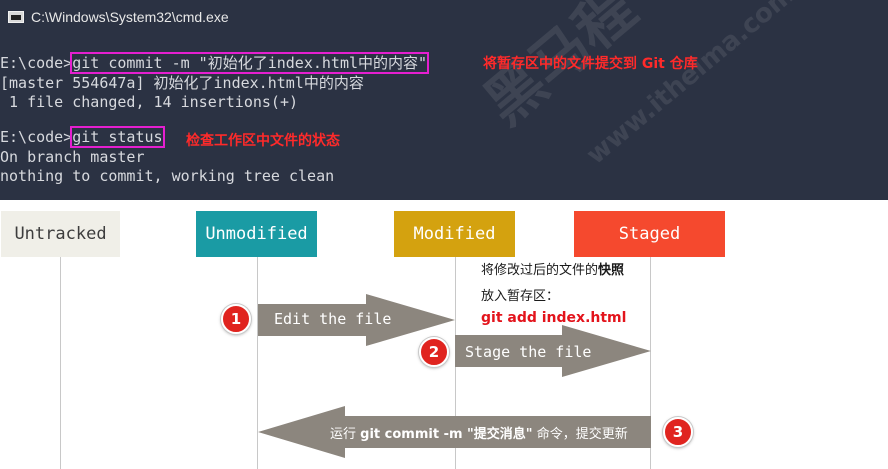 The width and height of the screenshot is (888, 469). What do you see at coordinates (333, 319) in the screenshot?
I see `edit-file-label: Edit the file` at bounding box center [333, 319].